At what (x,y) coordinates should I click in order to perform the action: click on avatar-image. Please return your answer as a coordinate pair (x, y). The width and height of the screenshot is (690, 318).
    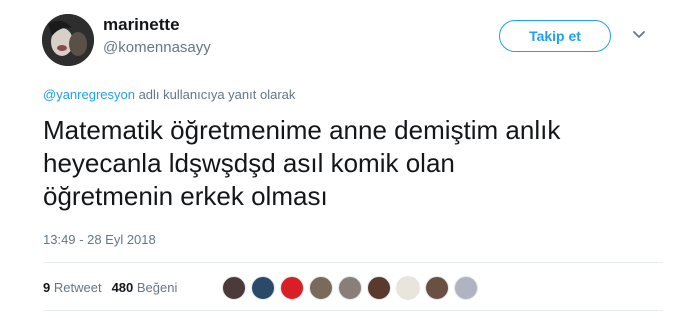
    Looking at the image, I should click on (68, 40).